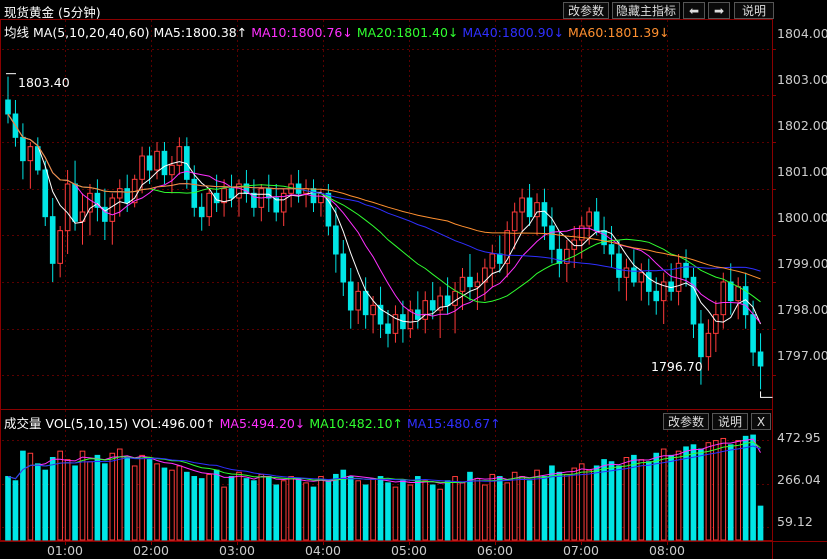 This screenshot has height=559, width=827. What do you see at coordinates (694, 10) in the screenshot?
I see `left-arrow-icon: ⬅` at bounding box center [694, 10].